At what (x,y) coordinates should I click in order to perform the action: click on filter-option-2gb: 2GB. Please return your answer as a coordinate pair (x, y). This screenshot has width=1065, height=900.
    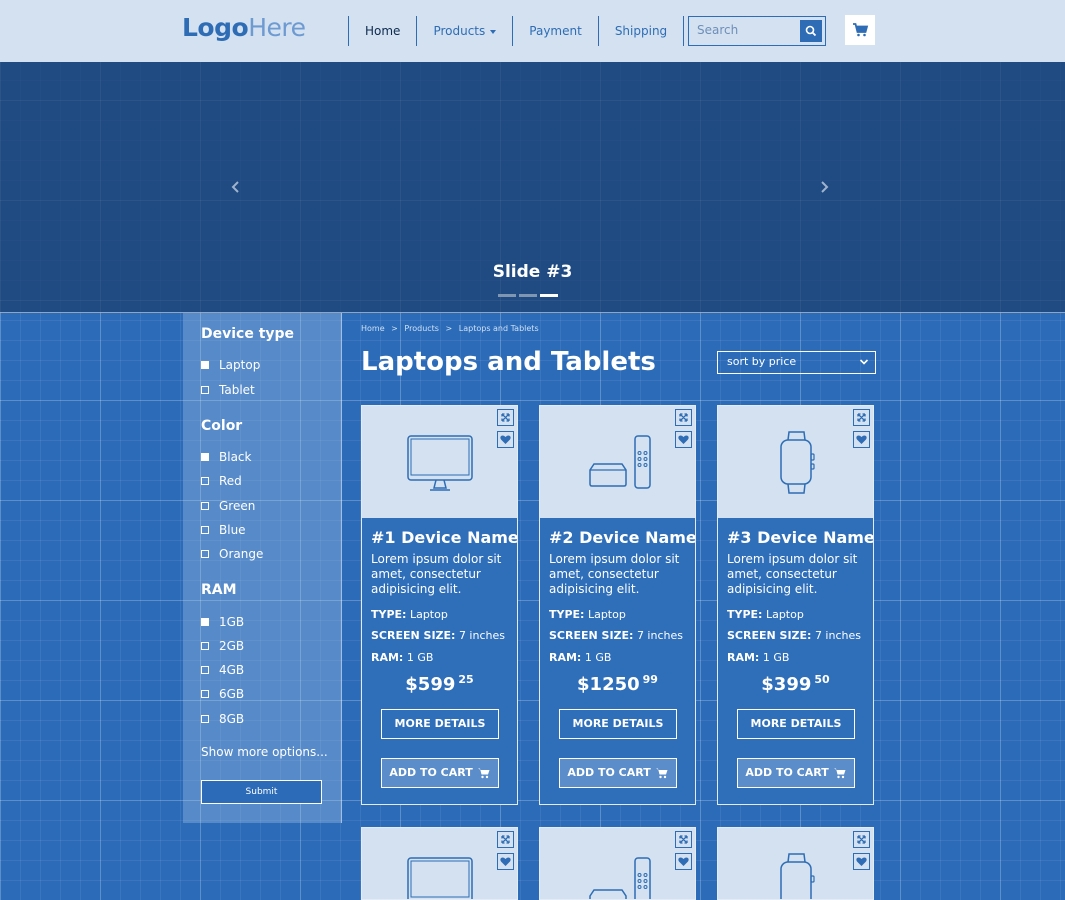
    Looking at the image, I should click on (222, 646).